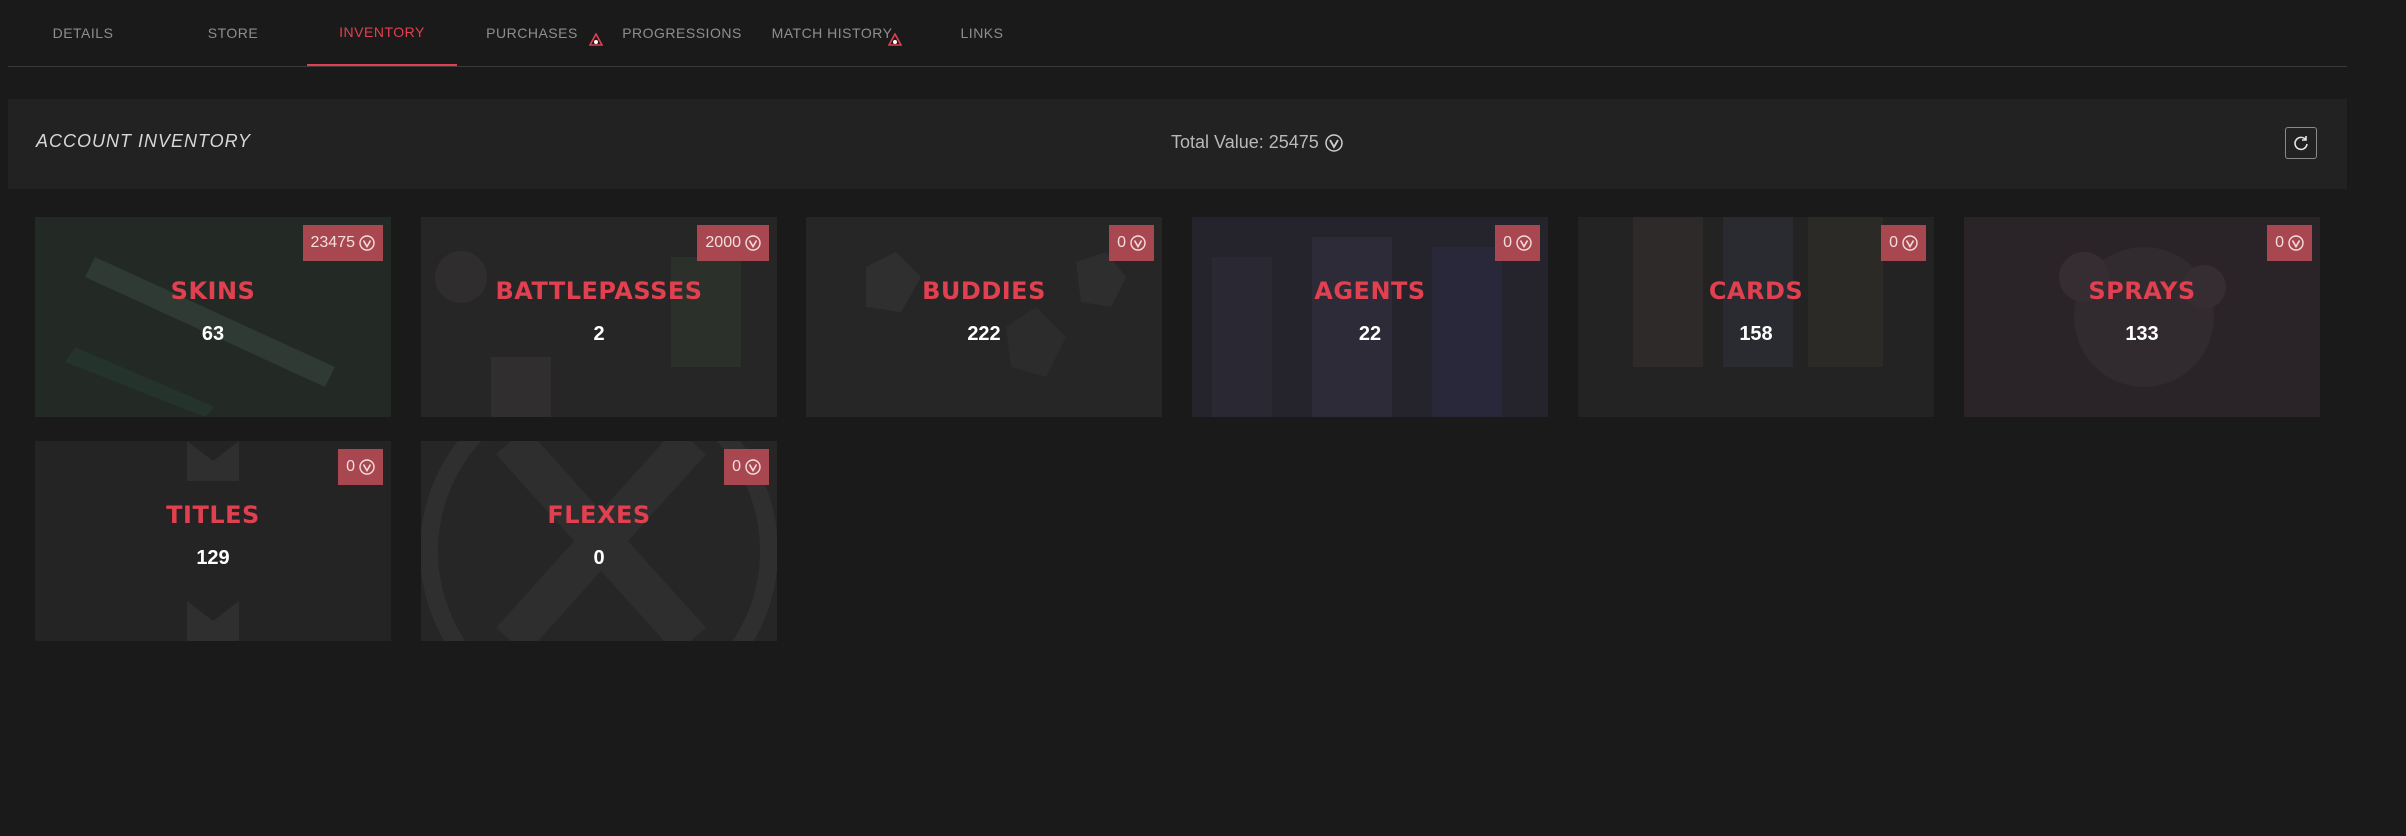 Image resolution: width=2406 pixels, height=836 pixels. What do you see at coordinates (599, 334) in the screenshot?
I see `card-count: 2` at bounding box center [599, 334].